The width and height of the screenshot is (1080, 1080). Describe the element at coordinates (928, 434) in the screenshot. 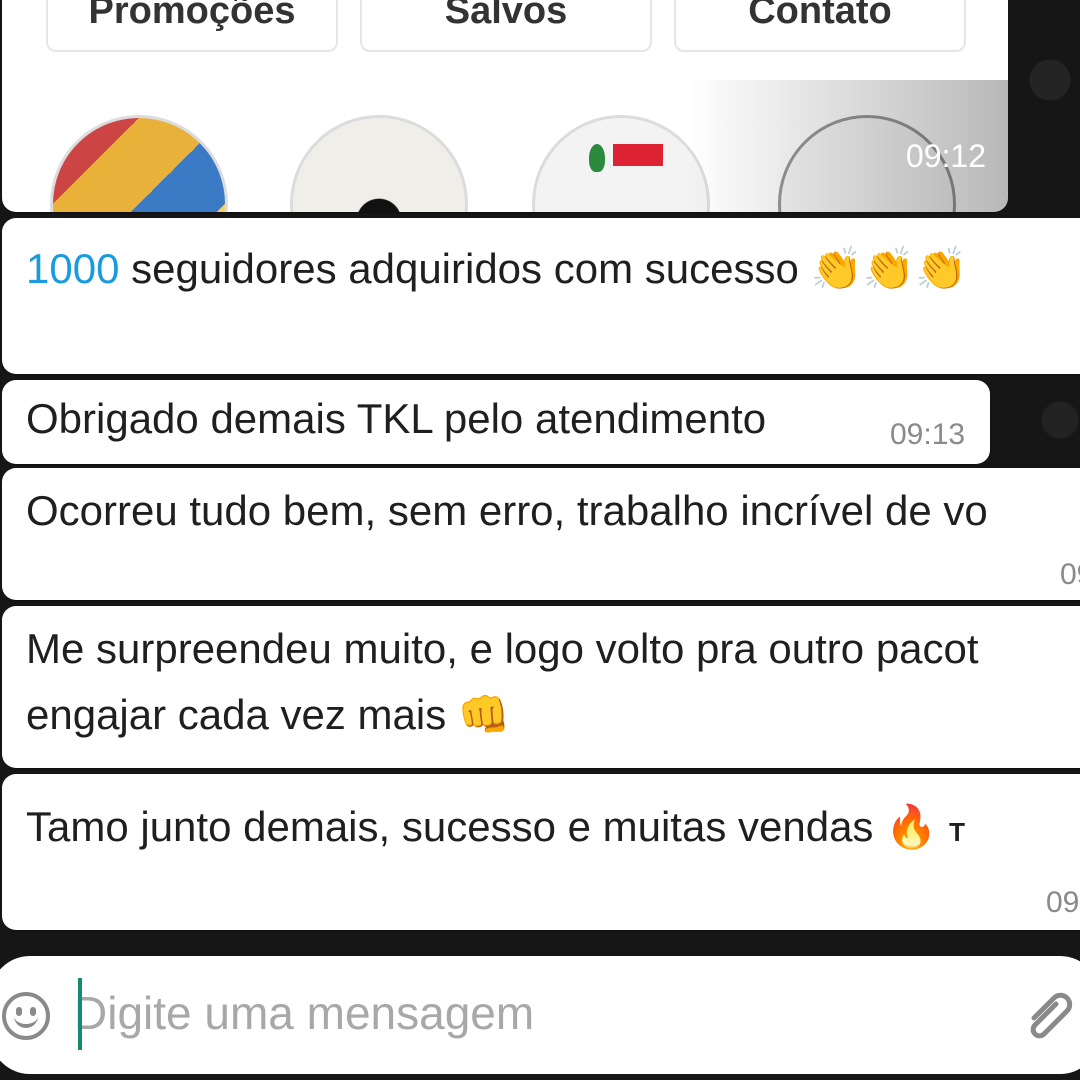

I see `message-time: 09:13` at that location.